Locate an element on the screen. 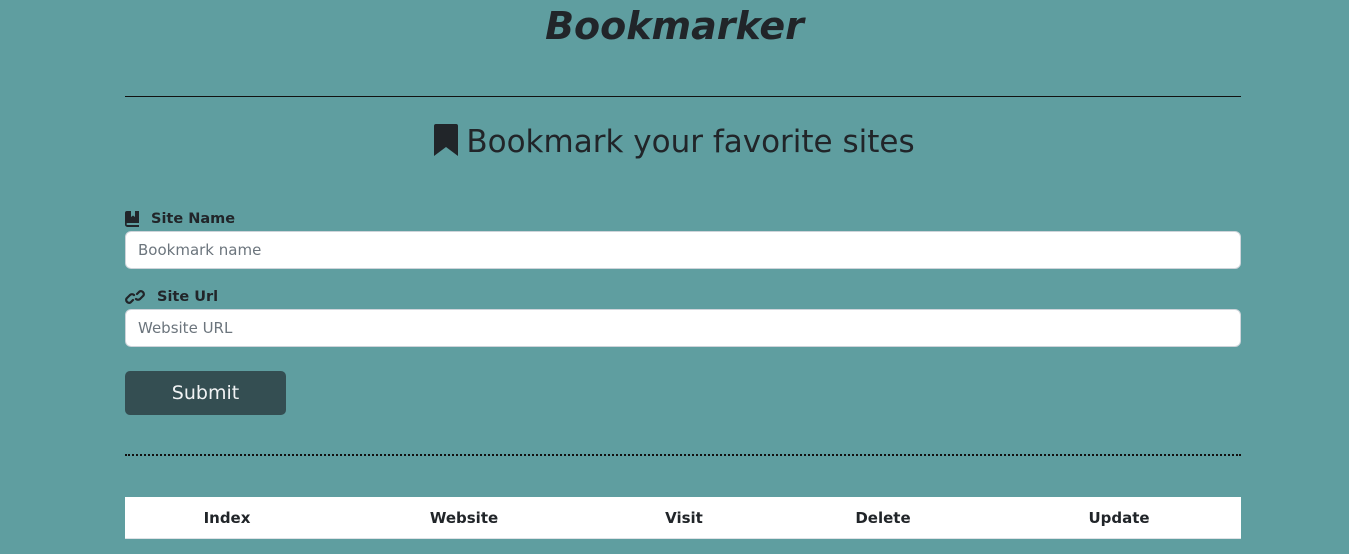 This screenshot has width=1349, height=554. site-url-label: Site Url is located at coordinates (171, 297).